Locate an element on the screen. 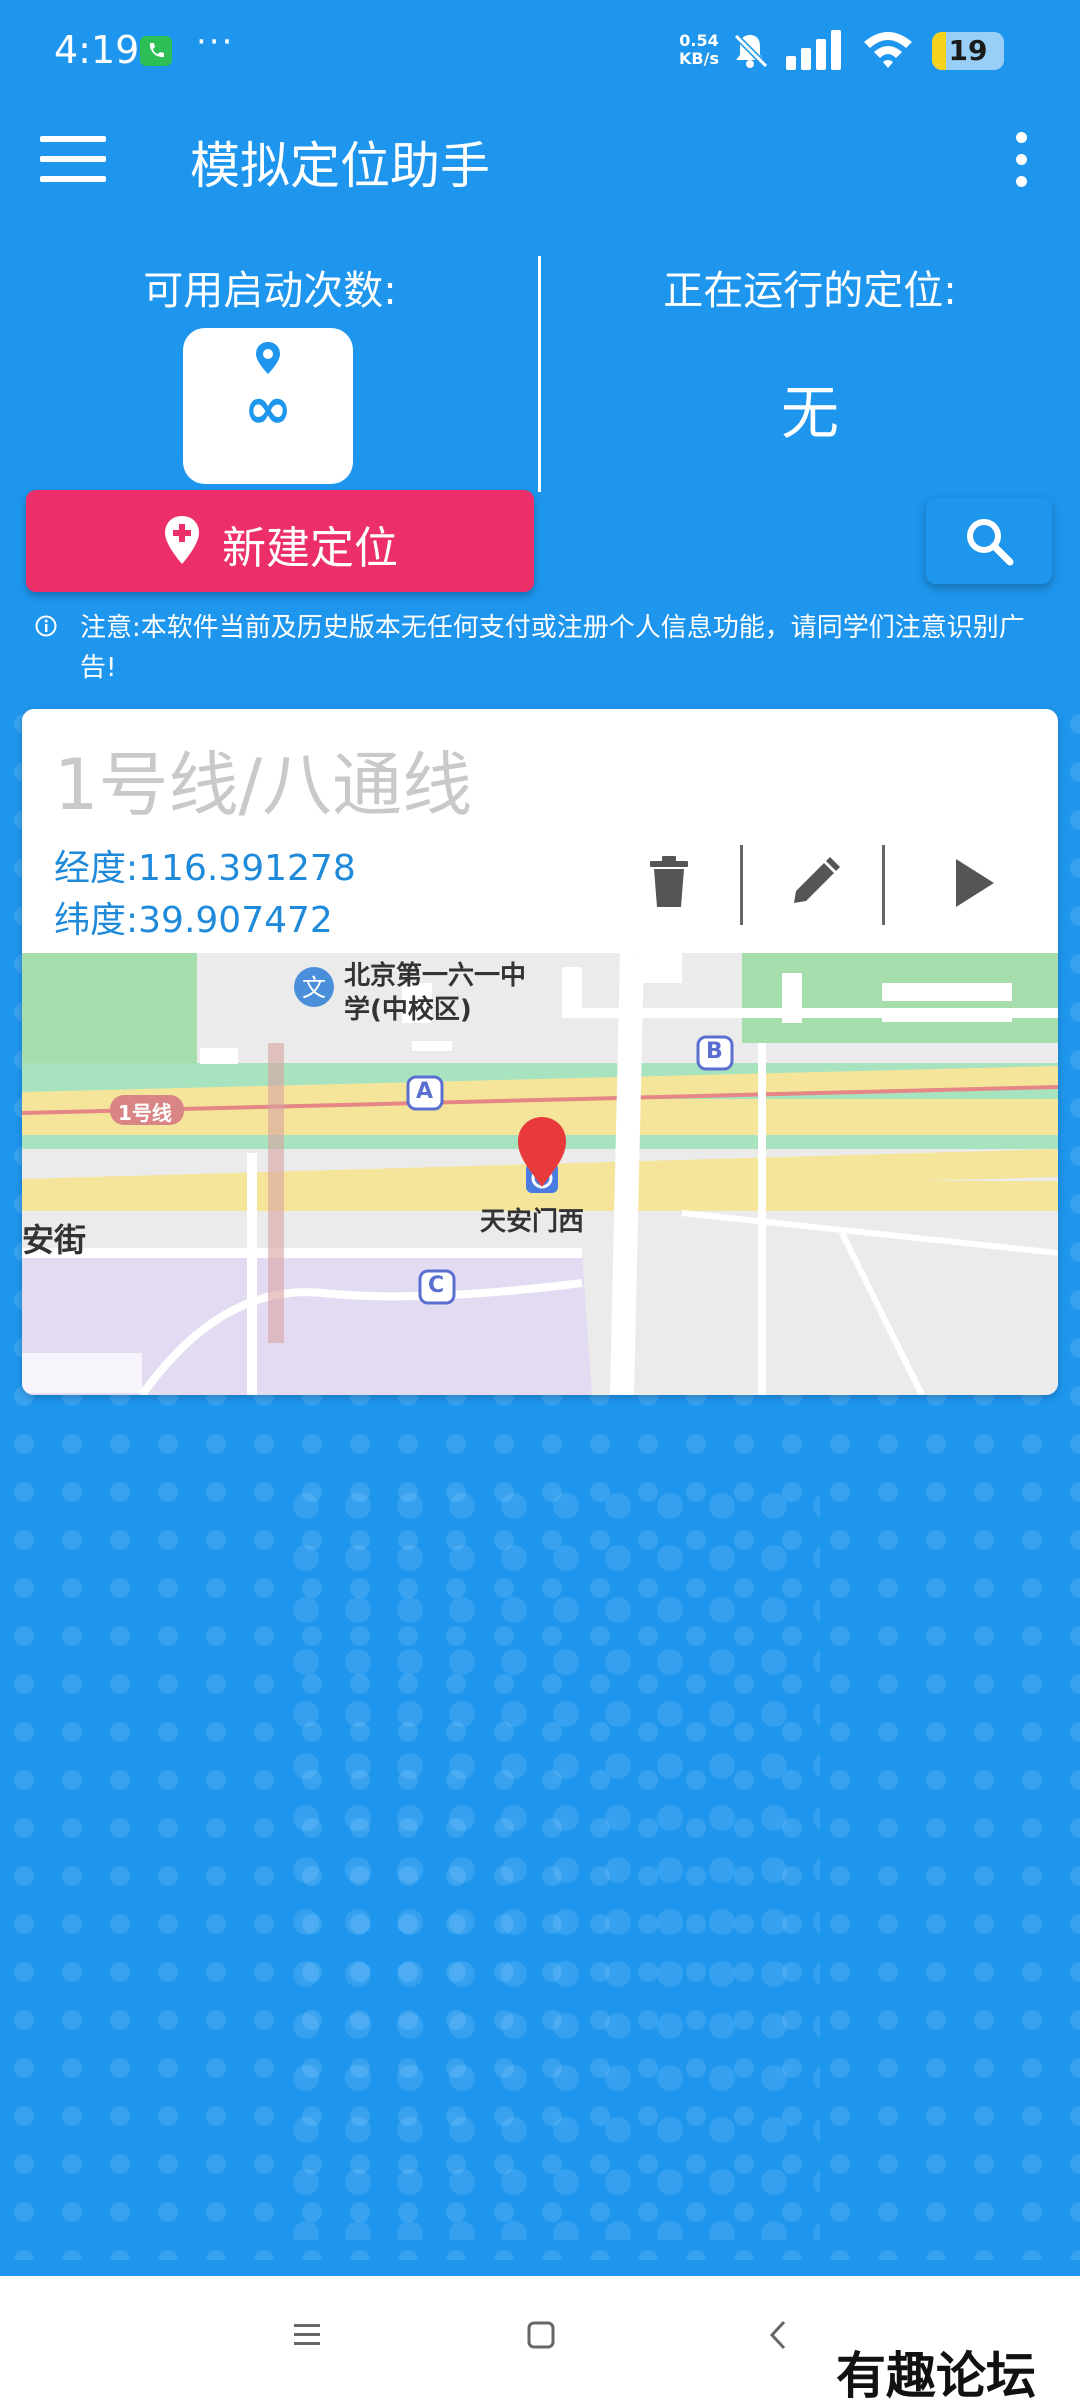  map-label-school: 北京第一六一中 is located at coordinates (435, 976).